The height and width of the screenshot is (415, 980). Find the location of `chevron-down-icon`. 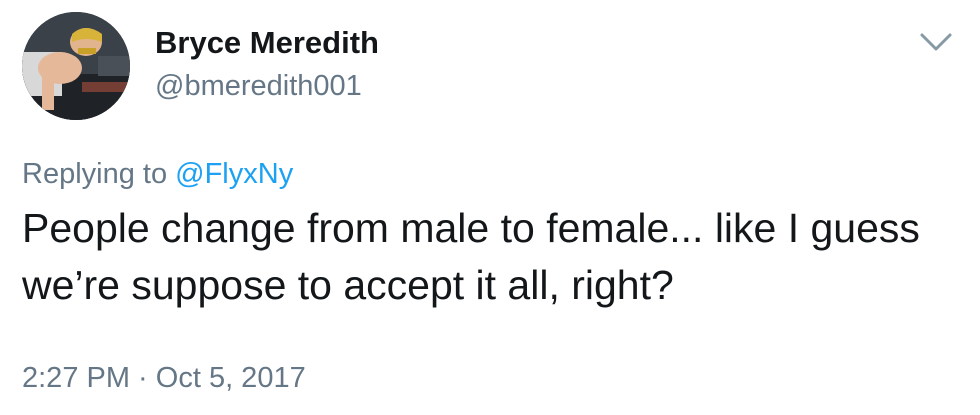

chevron-down-icon is located at coordinates (936, 42).